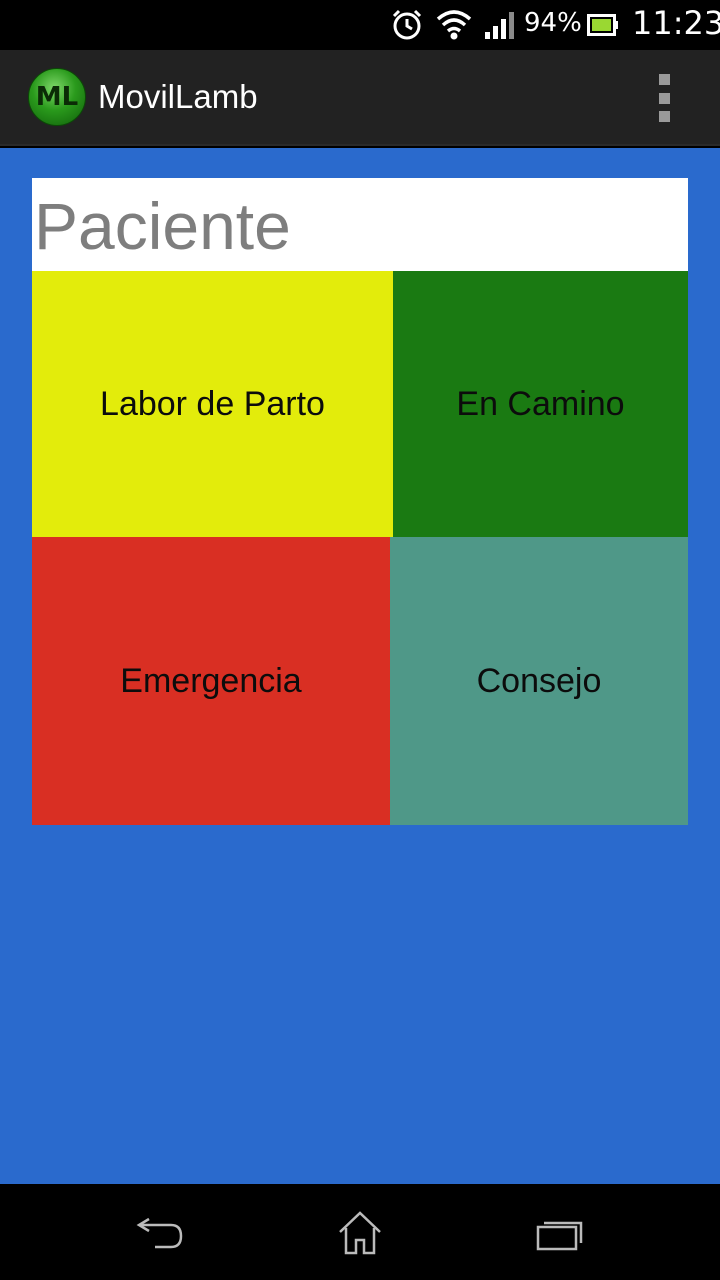 The image size is (720, 1280). What do you see at coordinates (603, 25) in the screenshot?
I see `battery-icon` at bounding box center [603, 25].